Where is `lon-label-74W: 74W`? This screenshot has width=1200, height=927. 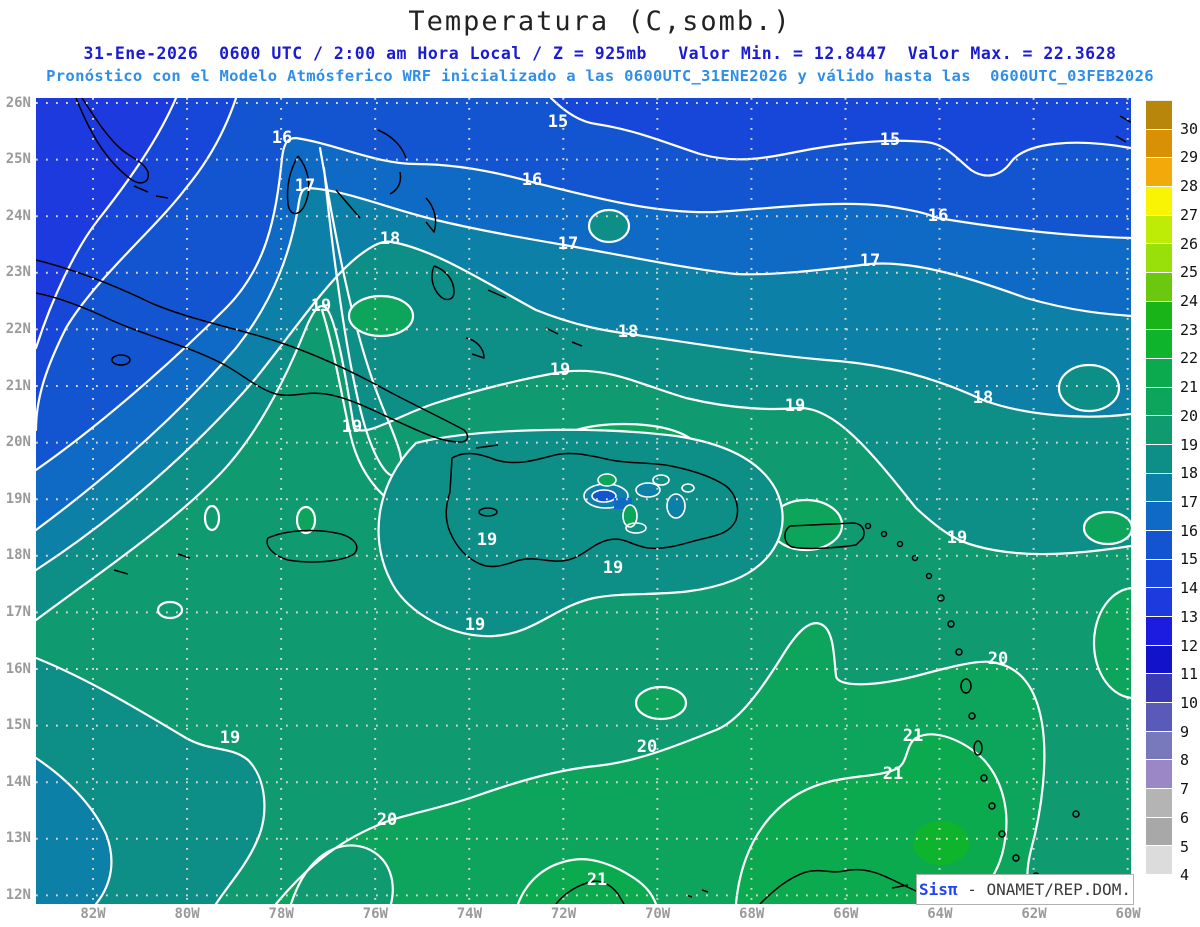 lon-label-74W: 74W is located at coordinates (469, 914).